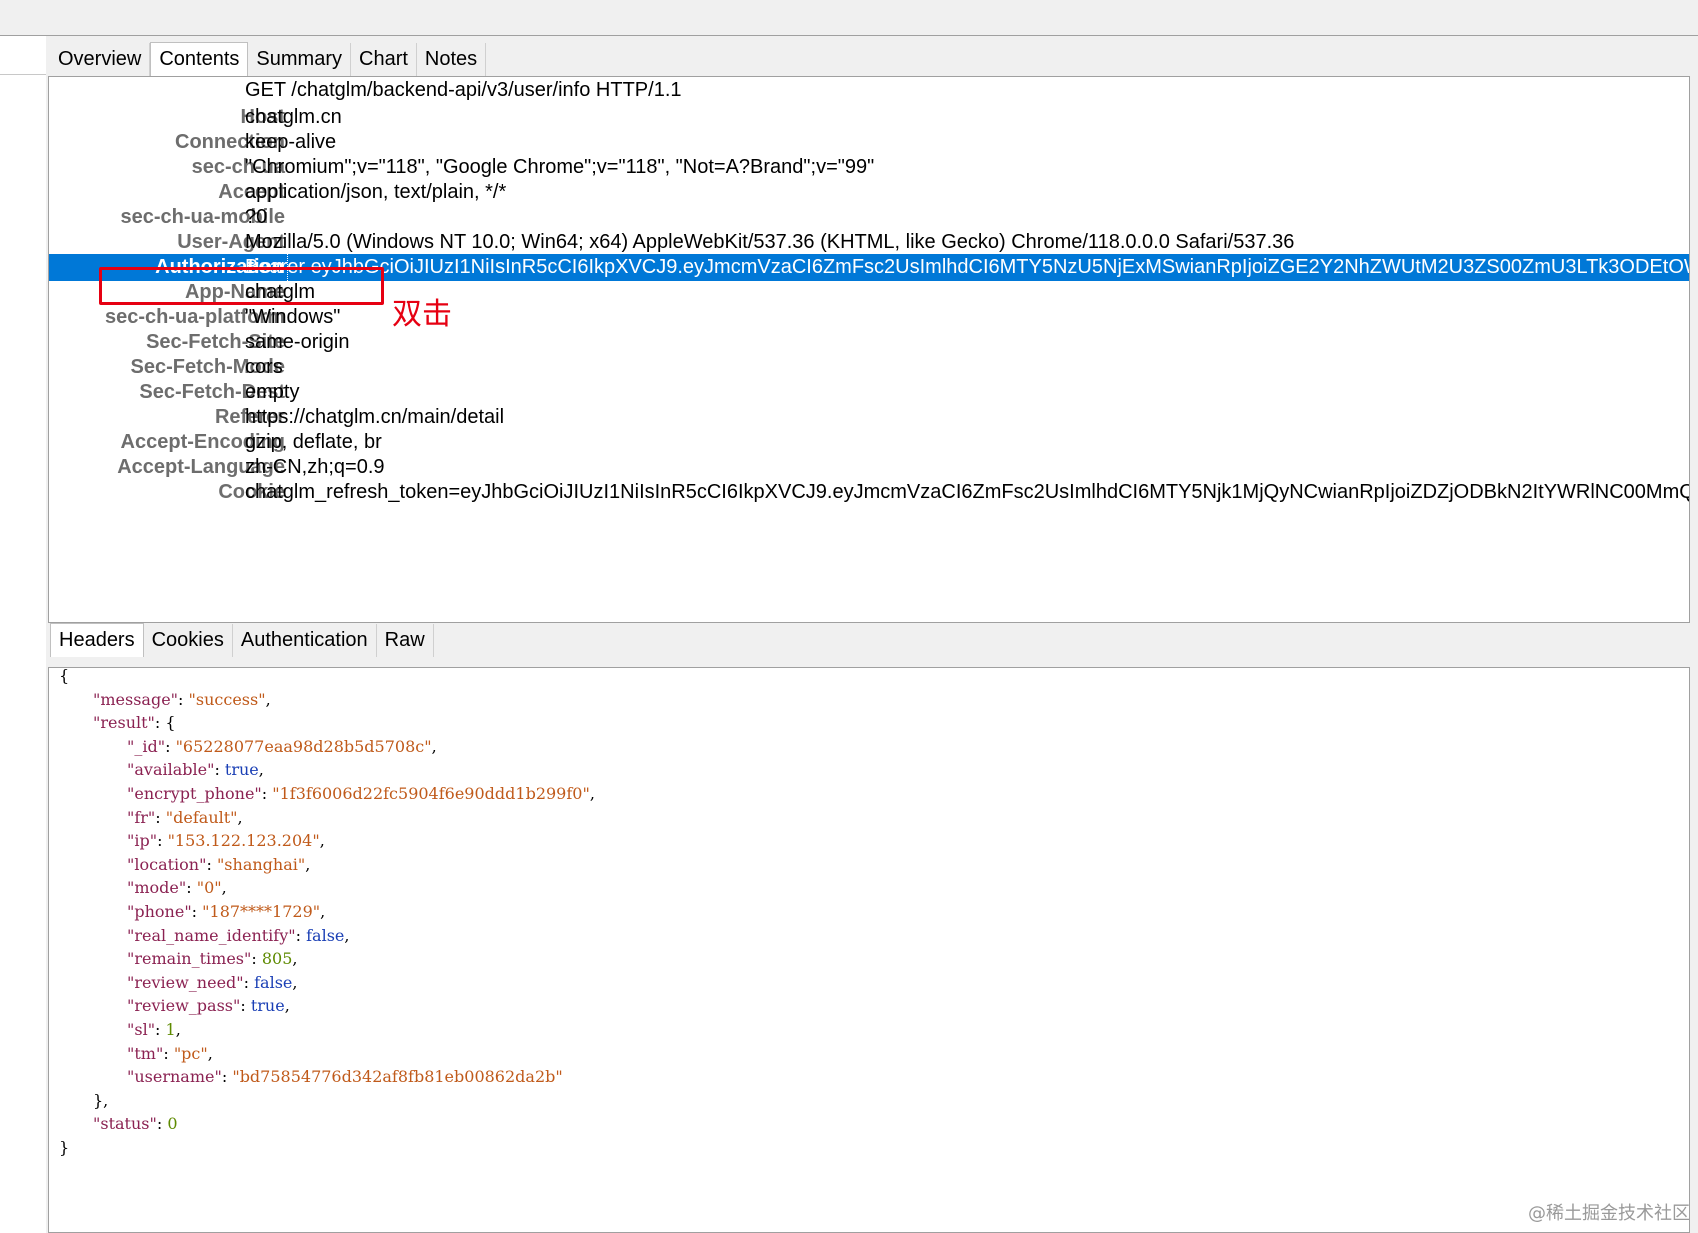  Describe the element at coordinates (97, 640) in the screenshot. I see `subtab-headers: Headers` at that location.